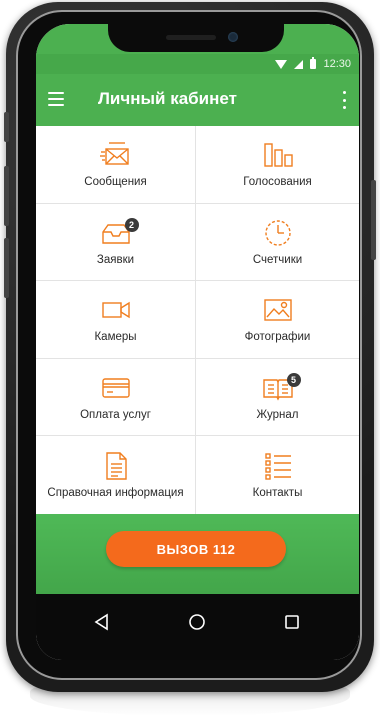 This screenshot has height=720, width=380. I want to click on tile-requests: 2 Заявки, so click(116, 242).